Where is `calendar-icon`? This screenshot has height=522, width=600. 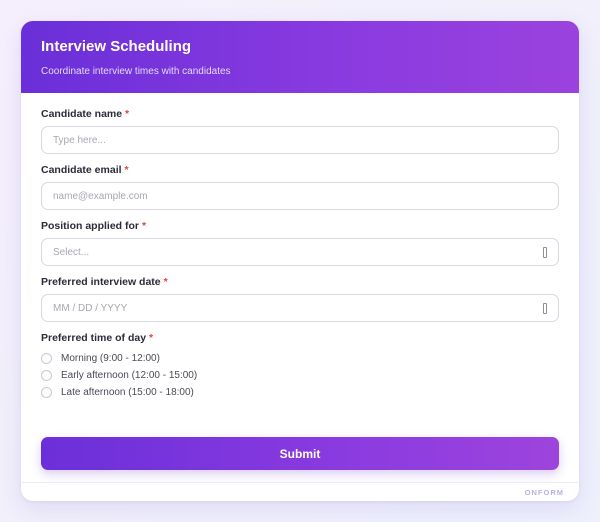
calendar-icon is located at coordinates (545, 308).